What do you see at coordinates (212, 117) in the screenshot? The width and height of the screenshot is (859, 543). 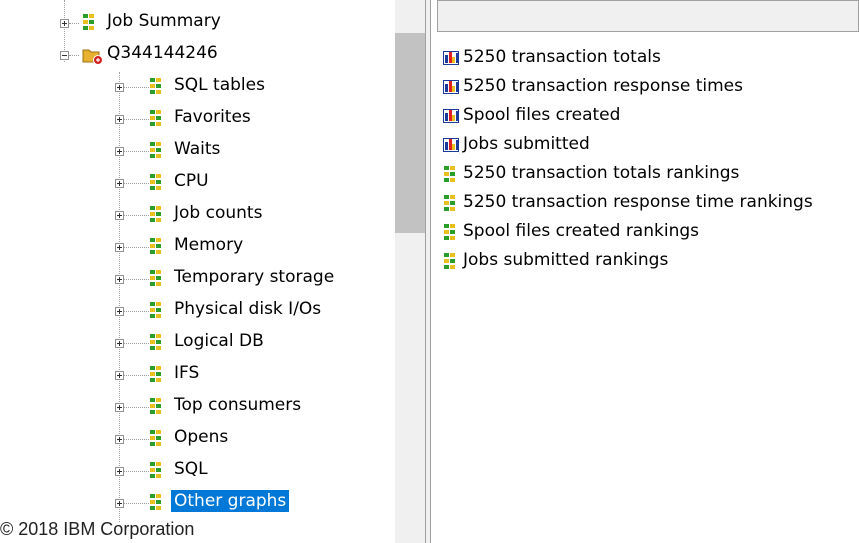 I see `tree-node-label: Favorites` at bounding box center [212, 117].